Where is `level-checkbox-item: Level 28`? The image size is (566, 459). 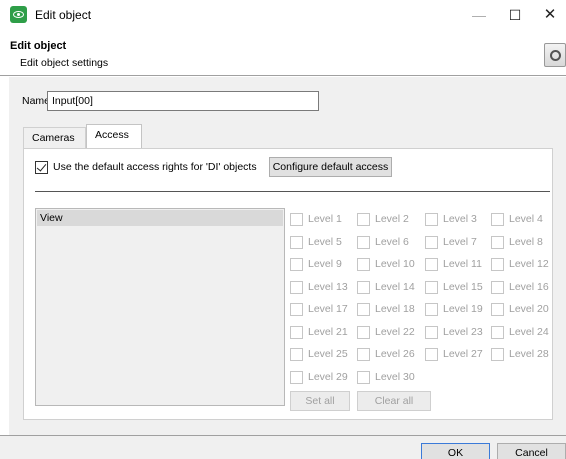
level-checkbox-item: Level 28 is located at coordinates (524, 355).